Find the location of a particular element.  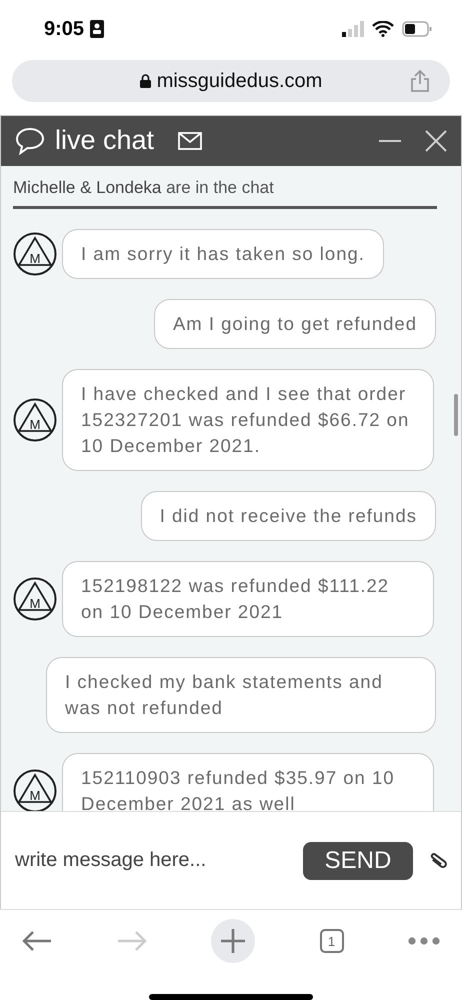

close-icon is located at coordinates (436, 141).